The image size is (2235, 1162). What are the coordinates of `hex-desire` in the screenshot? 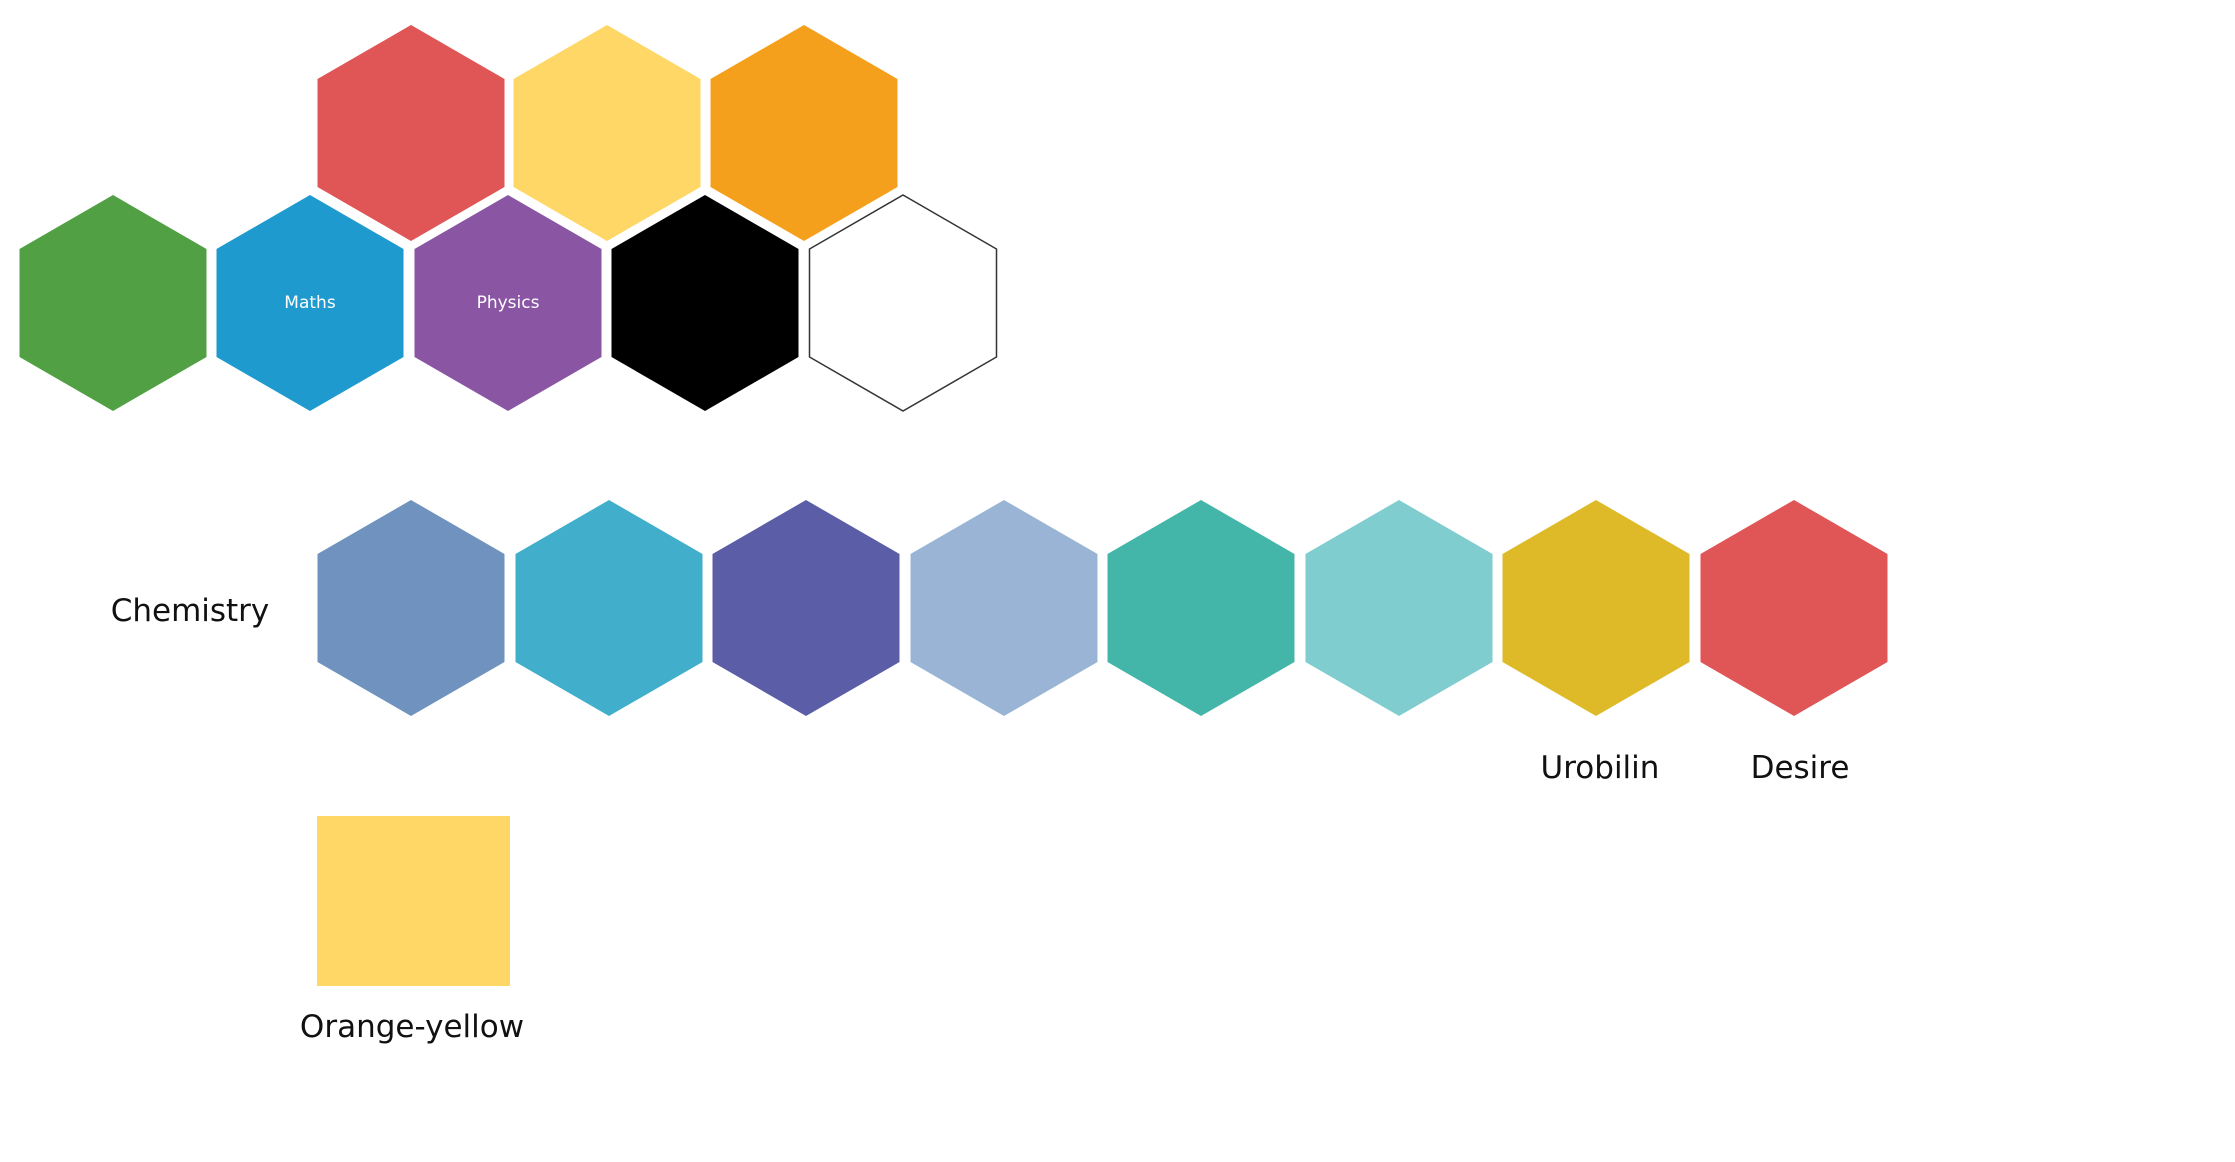 It's located at (1794, 608).